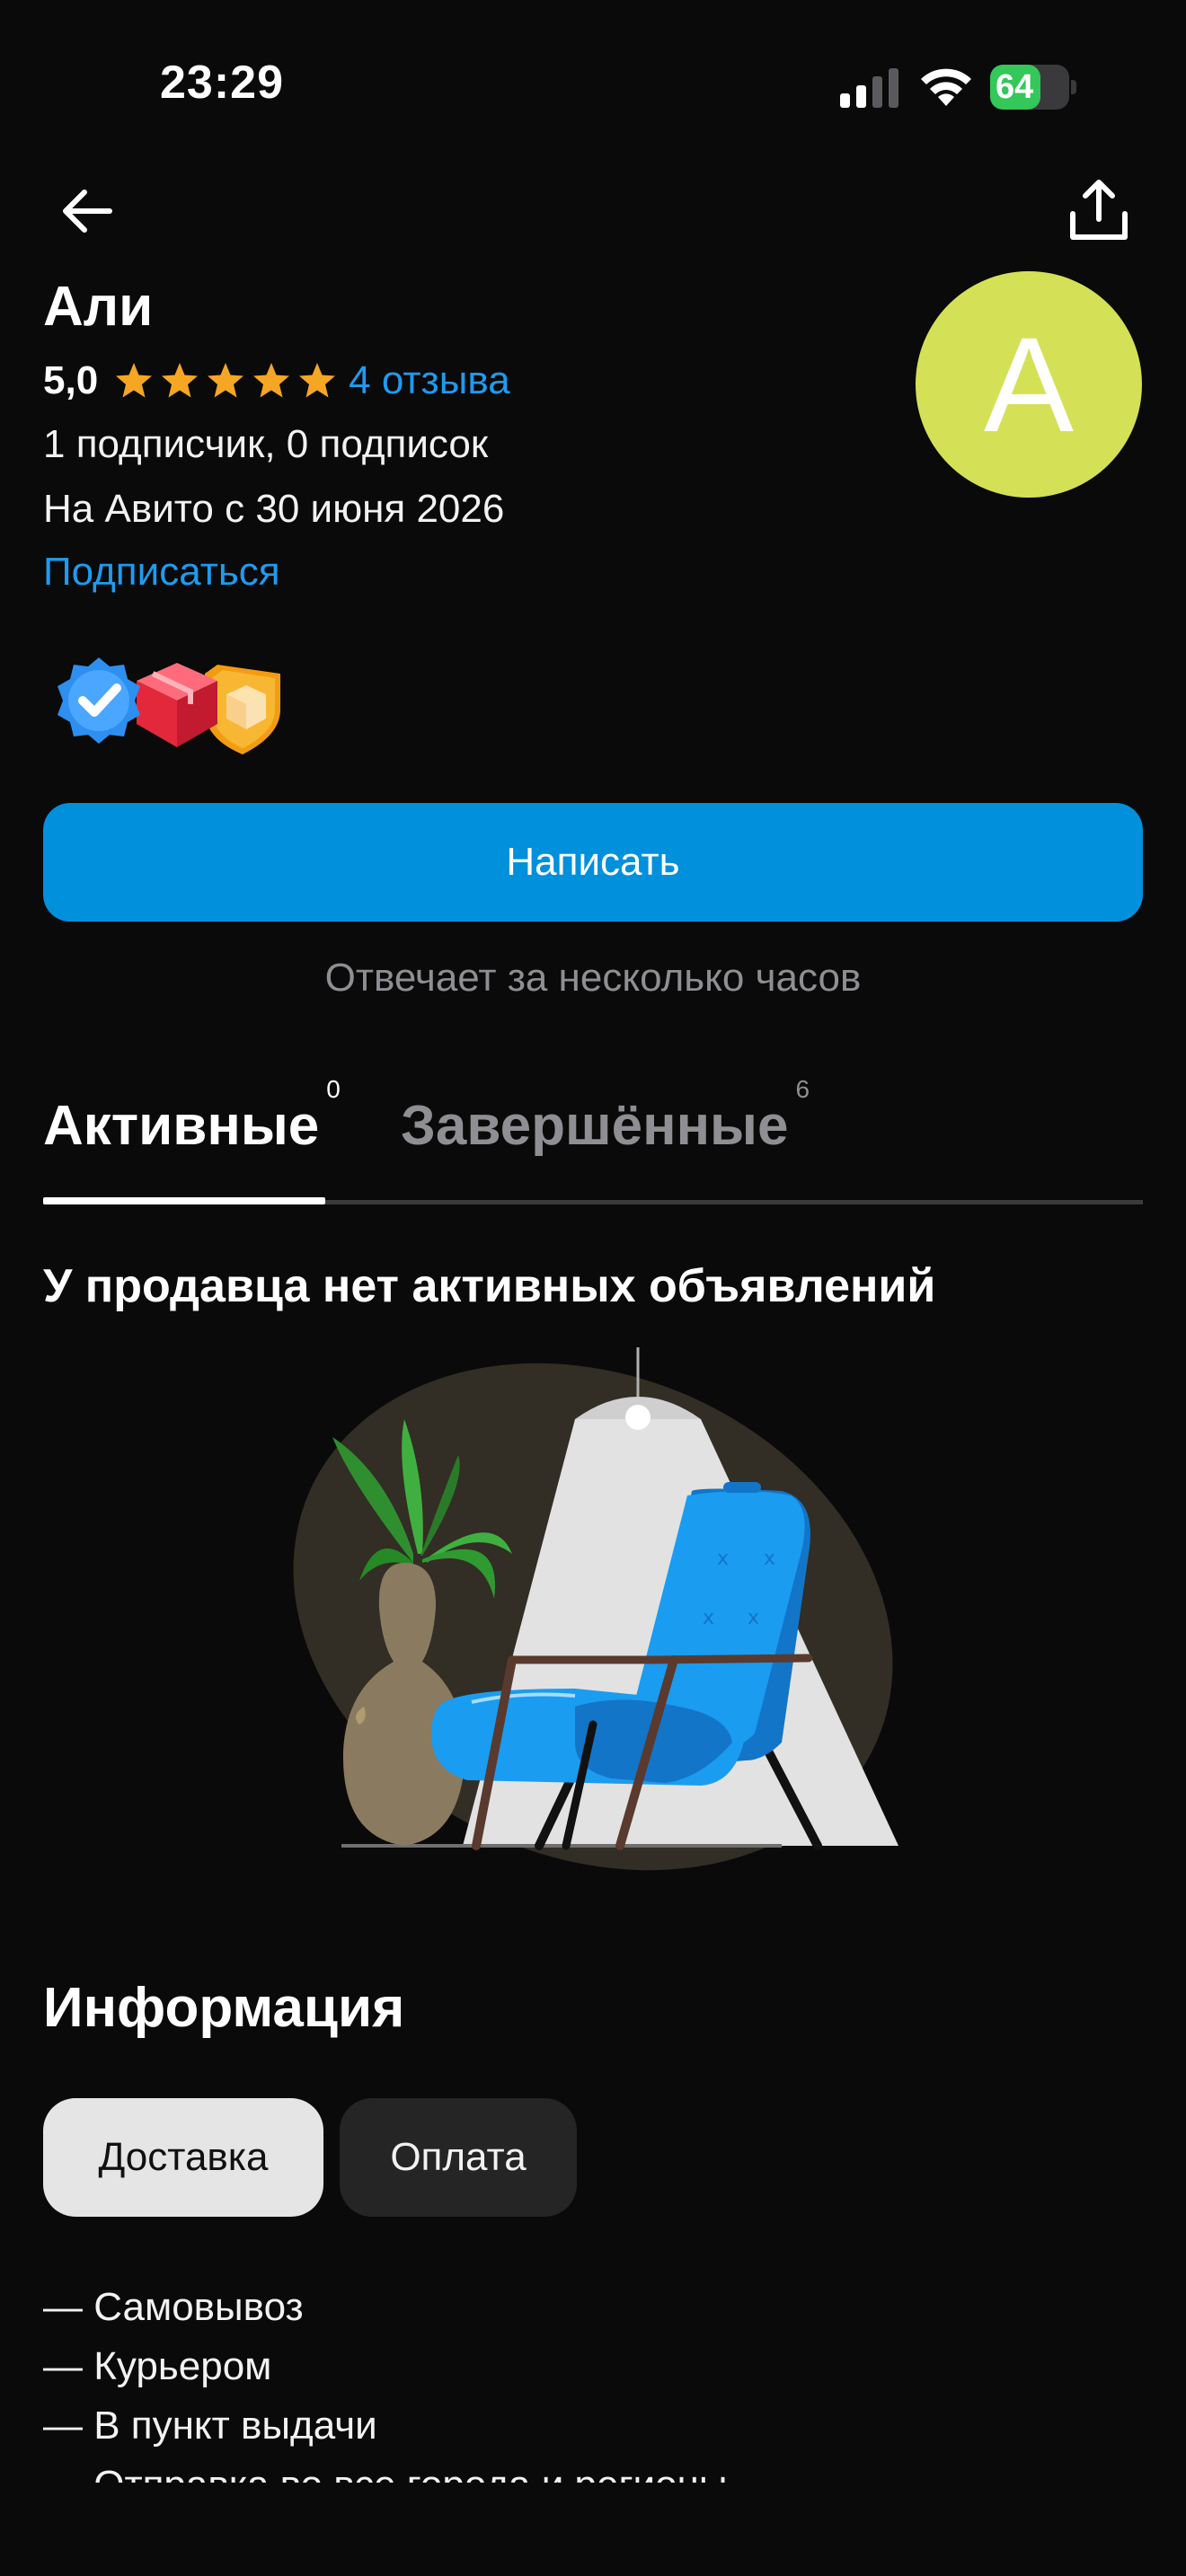  What do you see at coordinates (946, 87) in the screenshot?
I see `wifi-icon` at bounding box center [946, 87].